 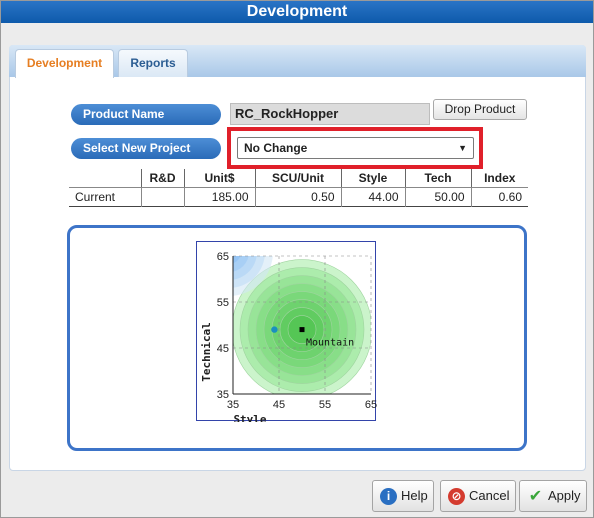 I want to click on product-point, so click(x=274, y=329).